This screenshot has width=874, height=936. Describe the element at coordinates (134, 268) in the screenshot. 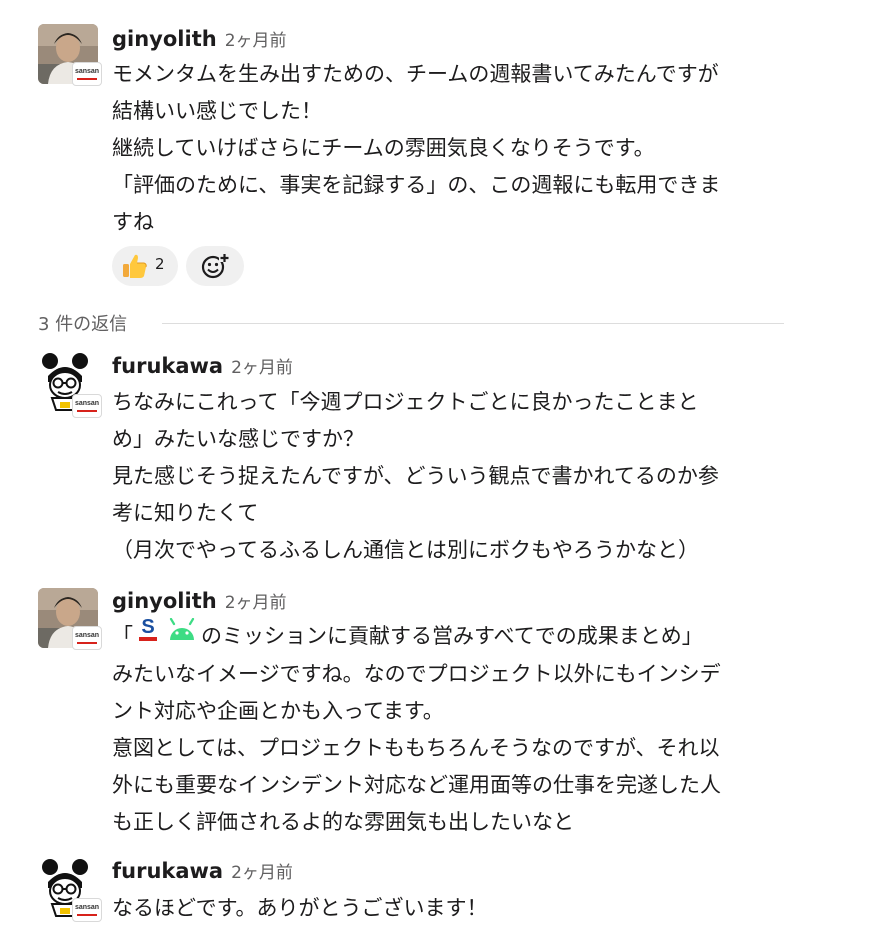

I see `thumbs-up-icon` at that location.